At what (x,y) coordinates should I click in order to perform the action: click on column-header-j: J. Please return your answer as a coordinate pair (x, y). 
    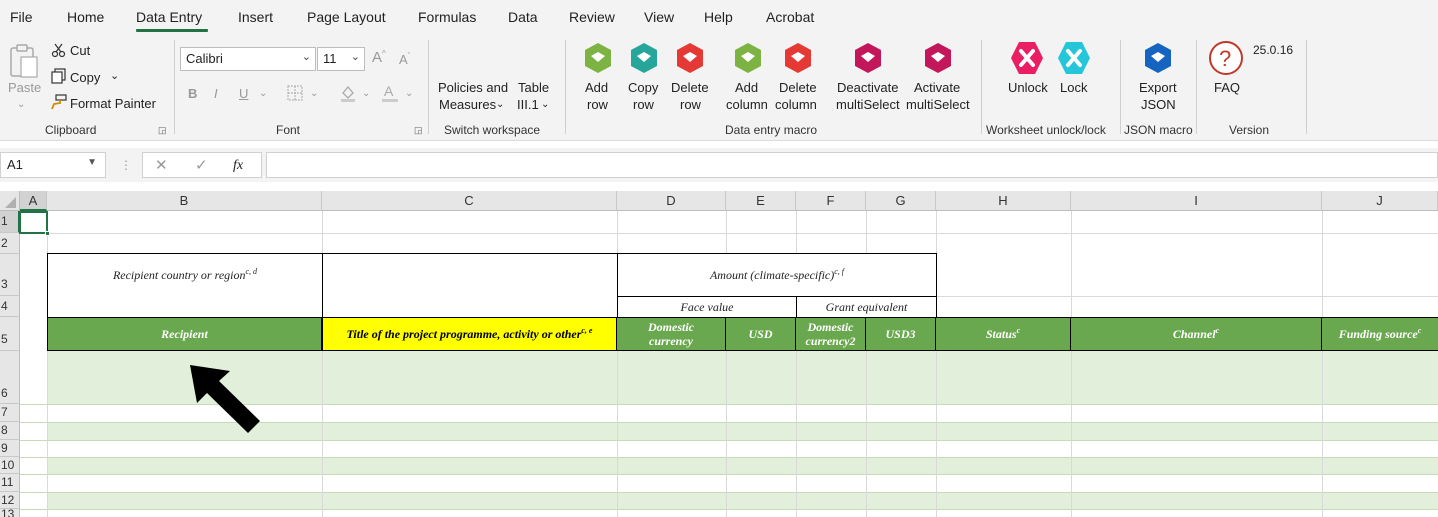
    Looking at the image, I should click on (1380, 201).